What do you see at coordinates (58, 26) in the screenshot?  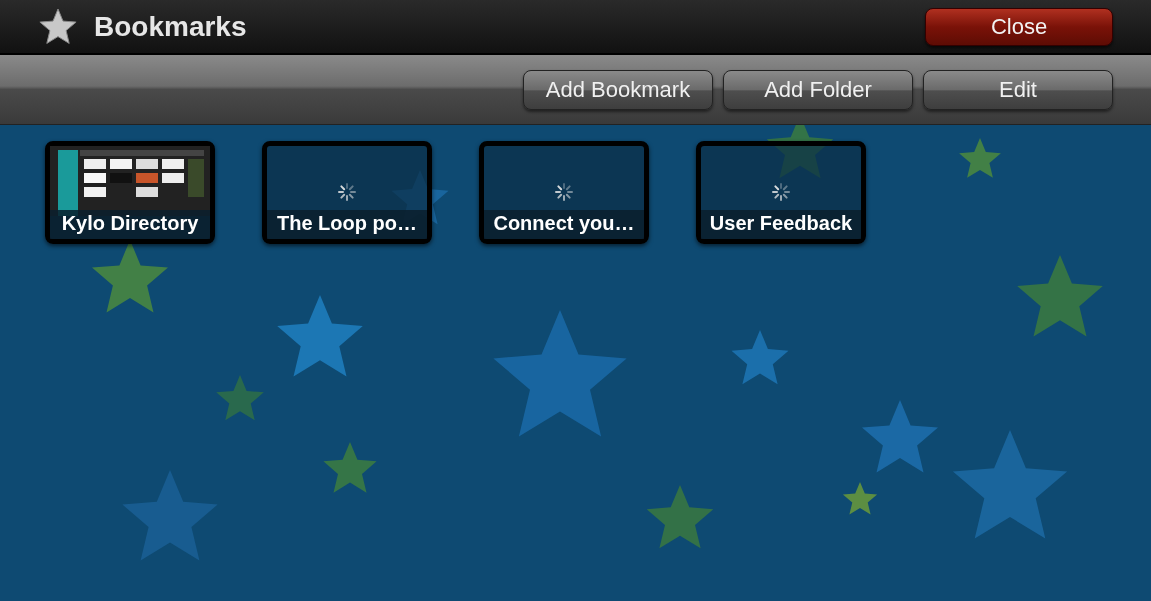 I see `star-icon` at bounding box center [58, 26].